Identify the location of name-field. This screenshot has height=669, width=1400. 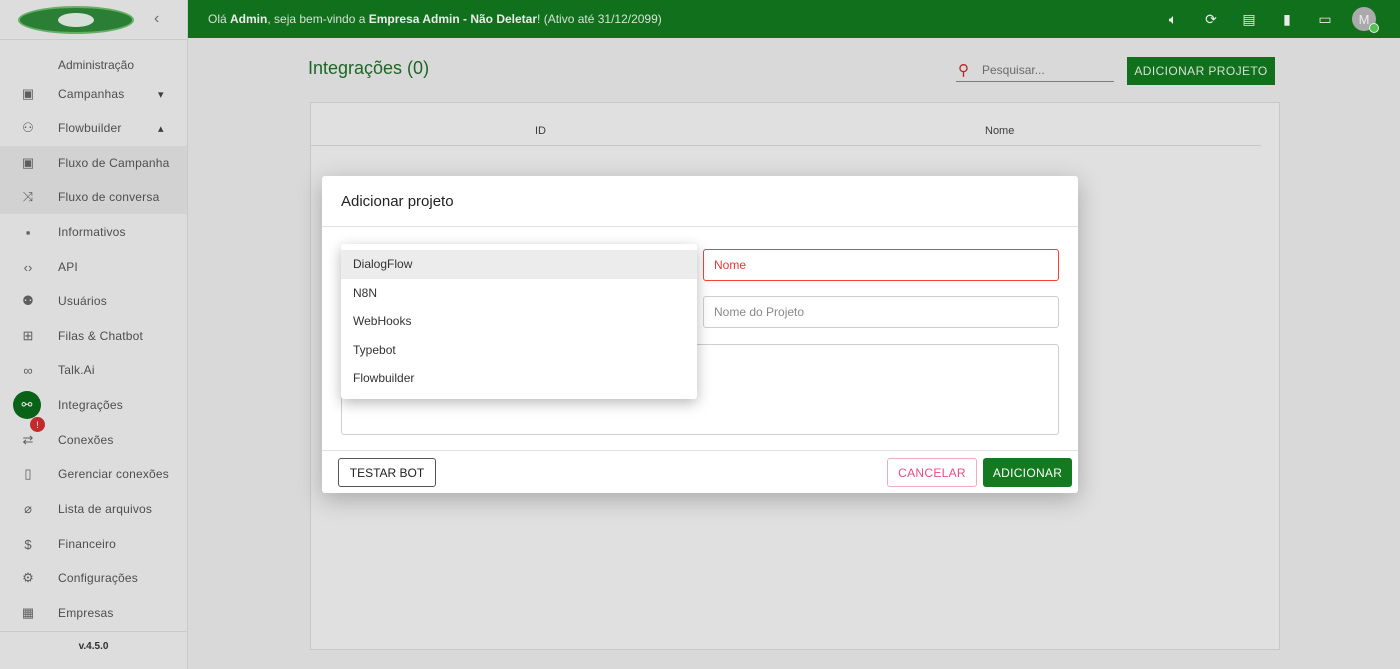
(881, 265).